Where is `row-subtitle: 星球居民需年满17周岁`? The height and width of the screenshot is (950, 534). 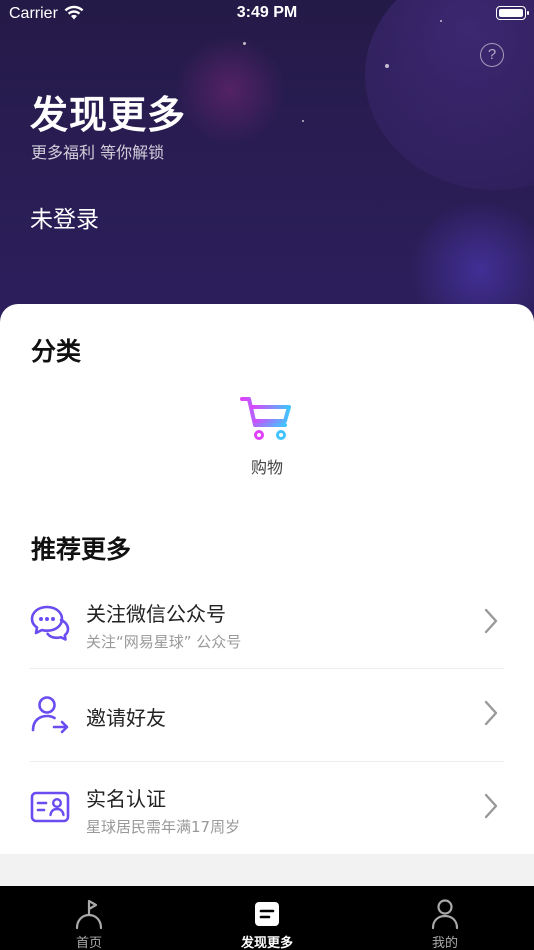
row-subtitle: 星球居民需年满17周岁 is located at coordinates (163, 827).